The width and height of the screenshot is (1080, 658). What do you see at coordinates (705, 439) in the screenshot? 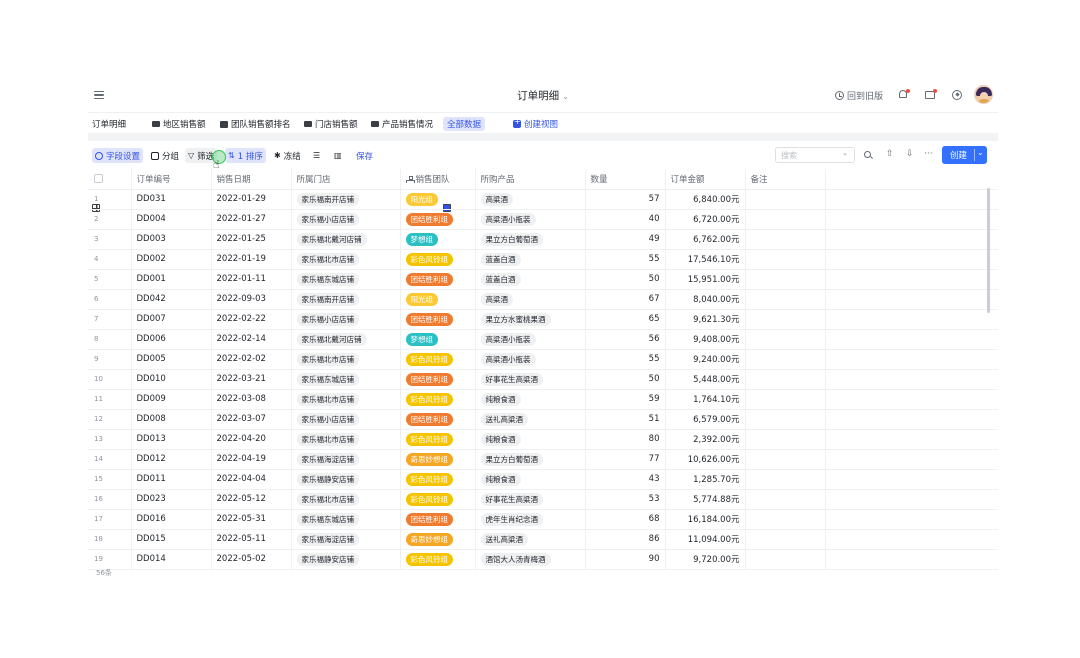
I see `amount-cell: 2,392.00元` at bounding box center [705, 439].